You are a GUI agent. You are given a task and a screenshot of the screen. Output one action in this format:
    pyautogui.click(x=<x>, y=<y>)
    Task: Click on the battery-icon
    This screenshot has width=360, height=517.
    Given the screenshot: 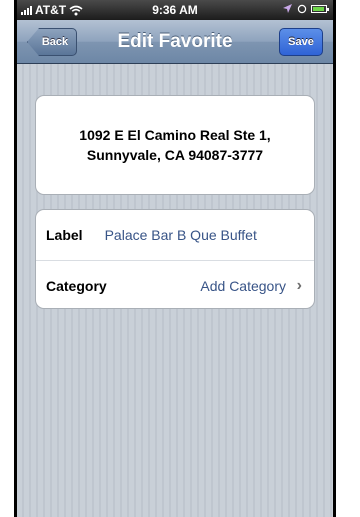 What is the action you would take?
    pyautogui.click(x=320, y=8)
    